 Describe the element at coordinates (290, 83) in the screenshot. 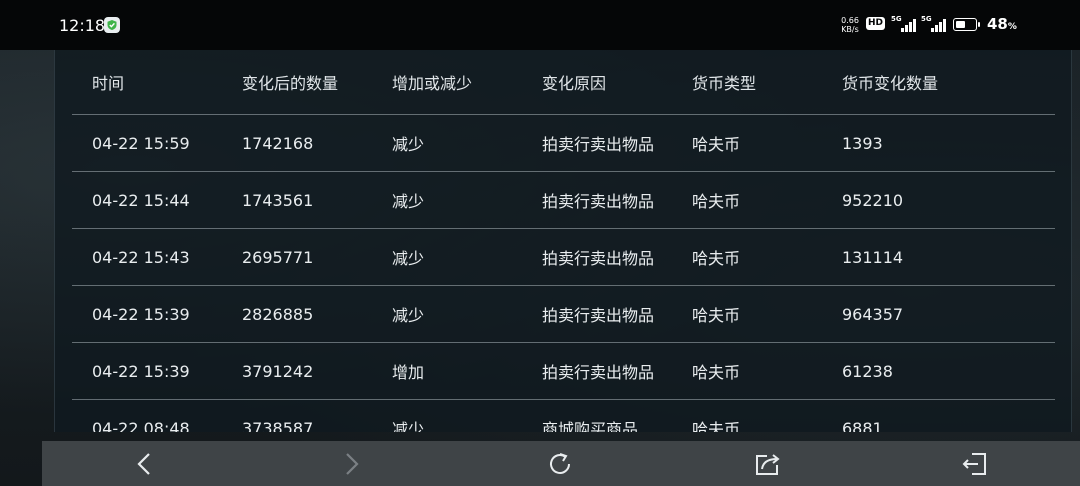

I see `header-amount-after: 变化后的数量` at that location.